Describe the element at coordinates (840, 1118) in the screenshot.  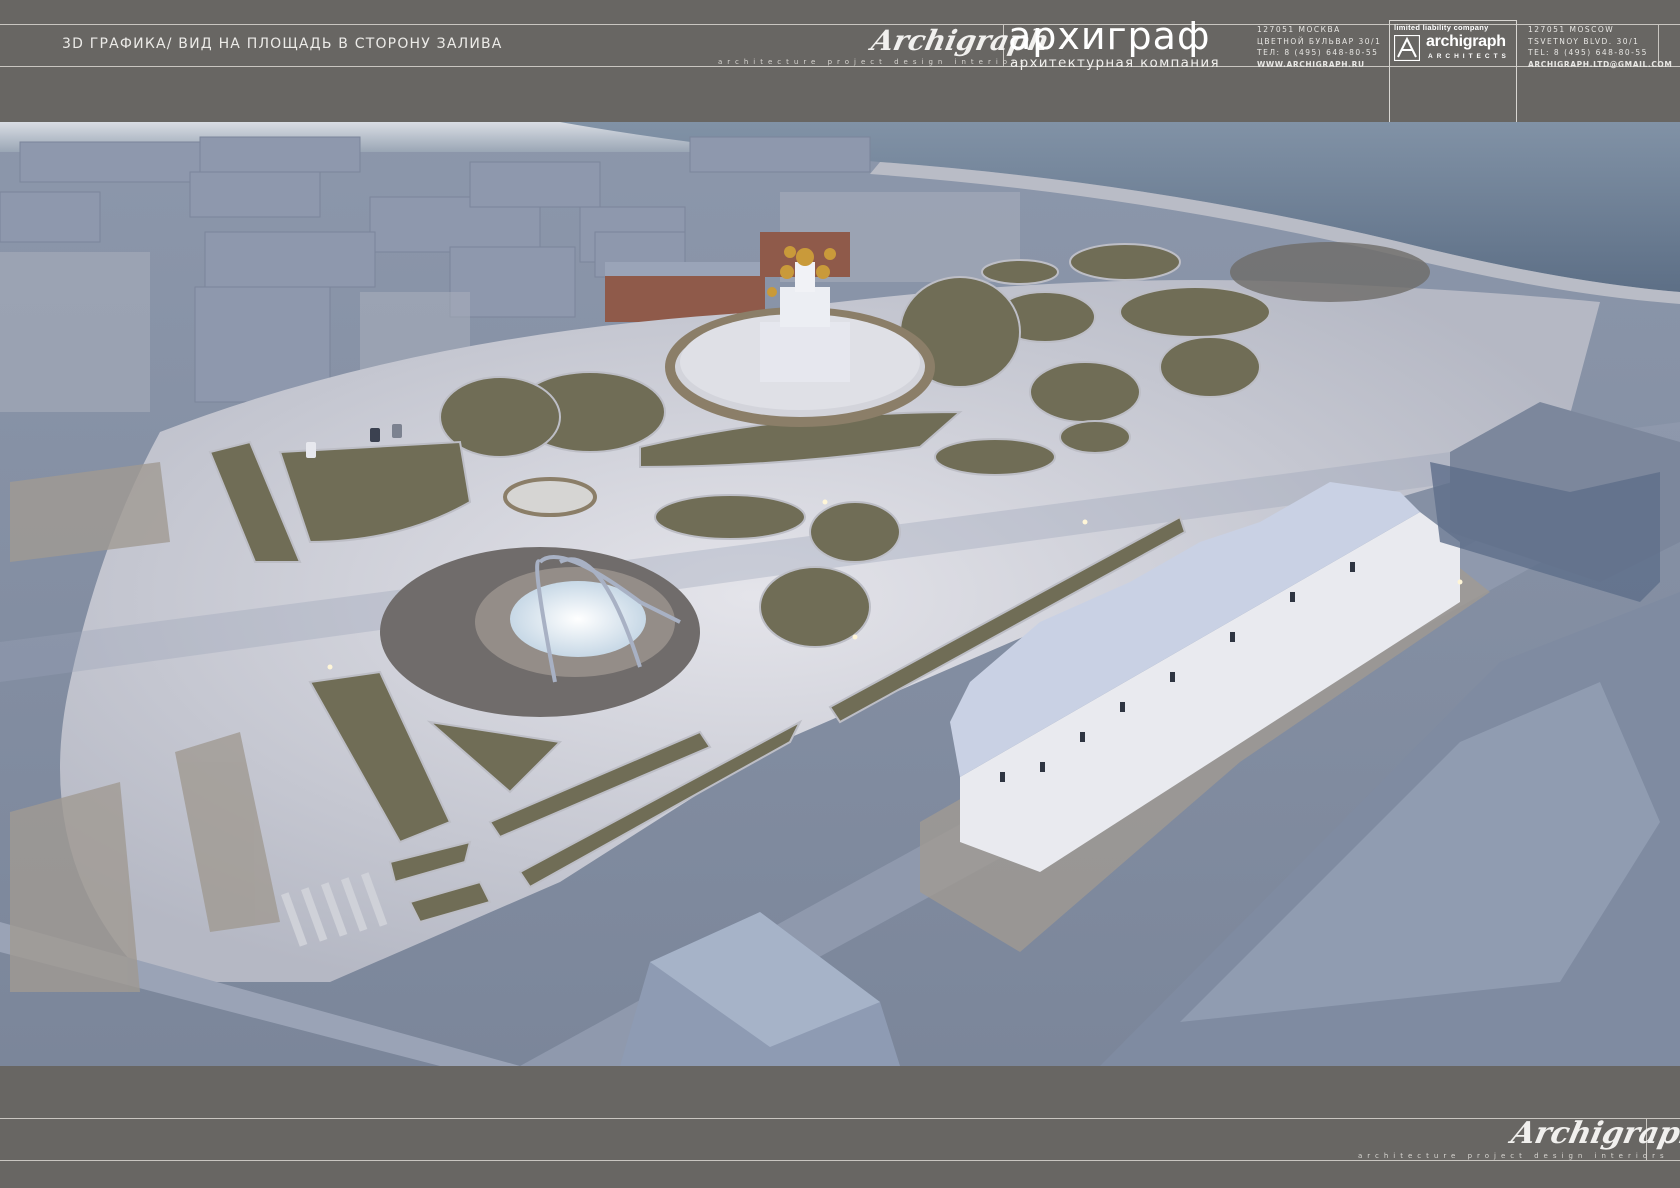
I see `footer-rule-top` at that location.